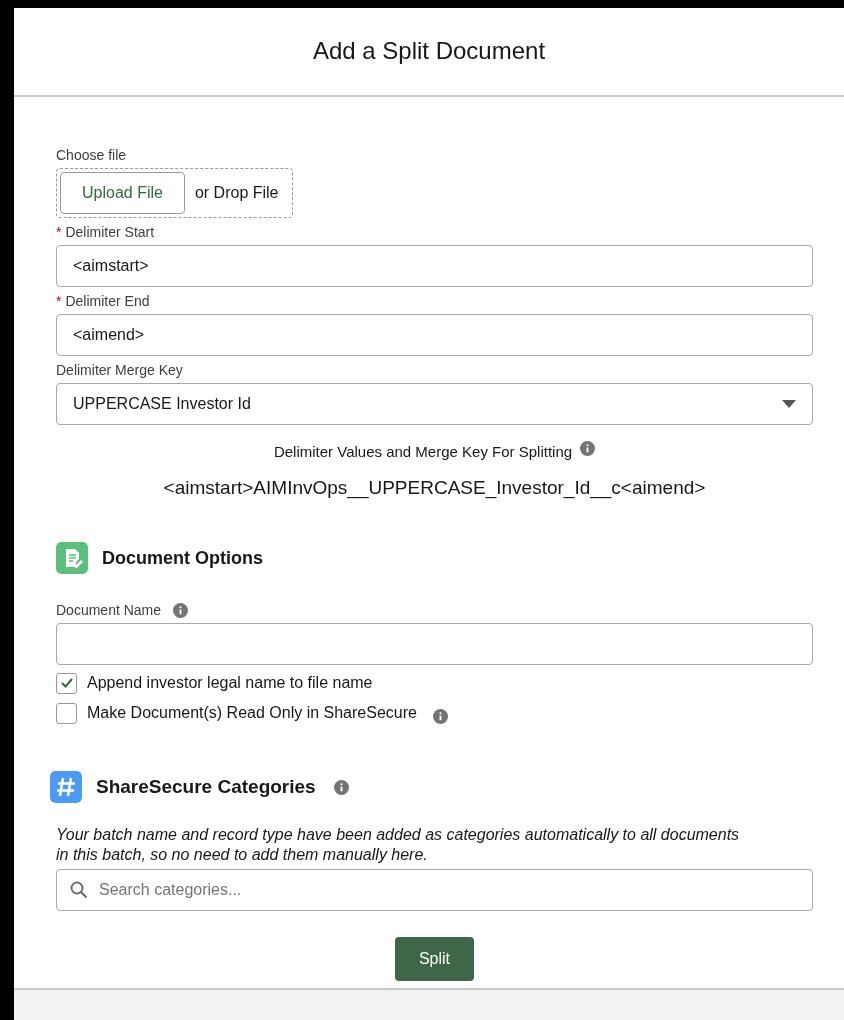  I want to click on search-icon, so click(79, 890).